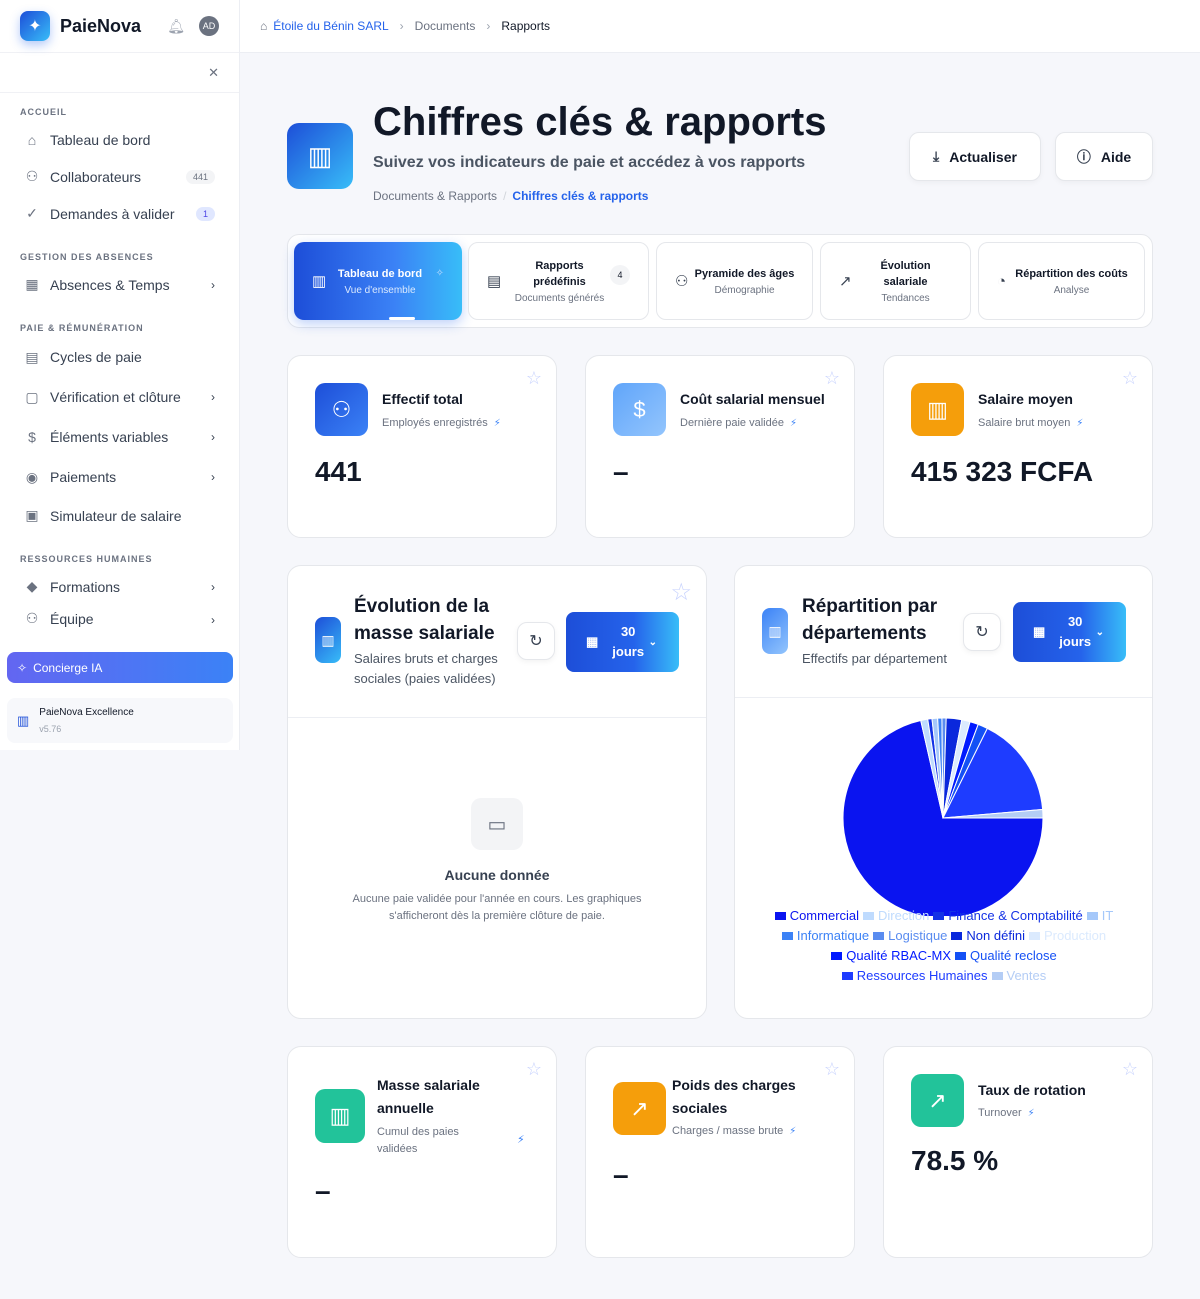 The height and width of the screenshot is (1299, 1200). What do you see at coordinates (1075, 632) in the screenshot?
I see `period-label: 30 jours` at bounding box center [1075, 632].